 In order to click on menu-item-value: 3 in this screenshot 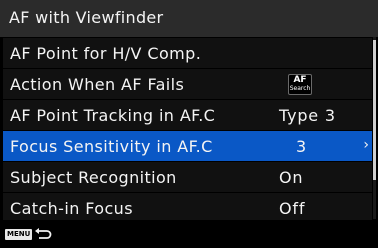, I will do `click(301, 146)`.